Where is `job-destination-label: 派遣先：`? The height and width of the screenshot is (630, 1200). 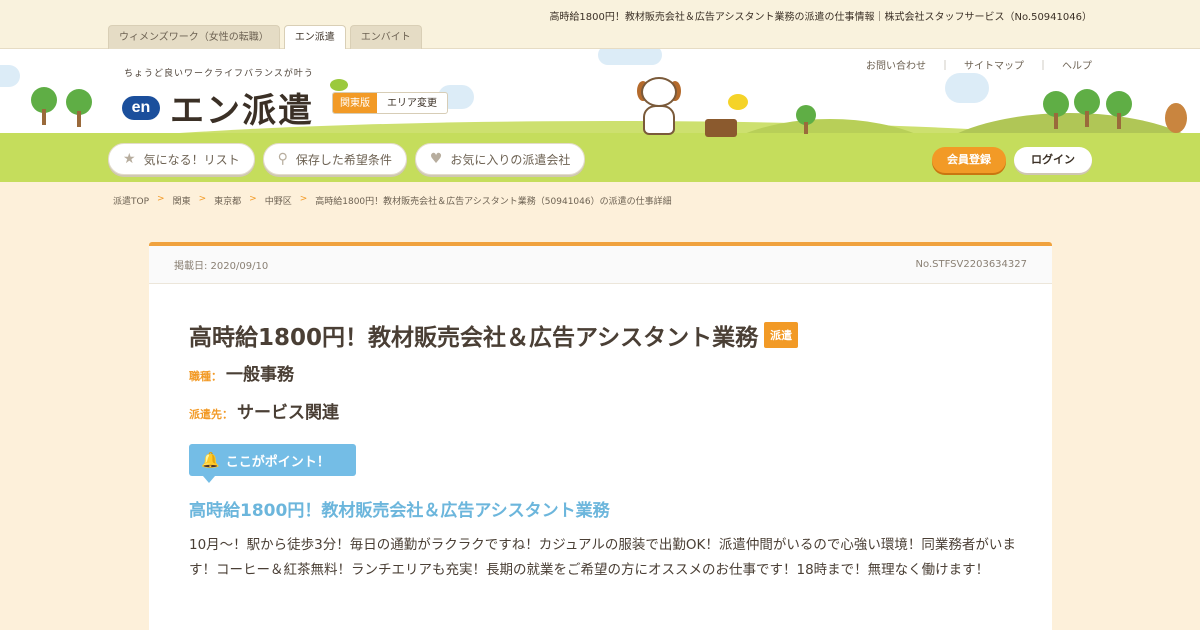 job-destination-label: 派遣先： is located at coordinates (211, 414).